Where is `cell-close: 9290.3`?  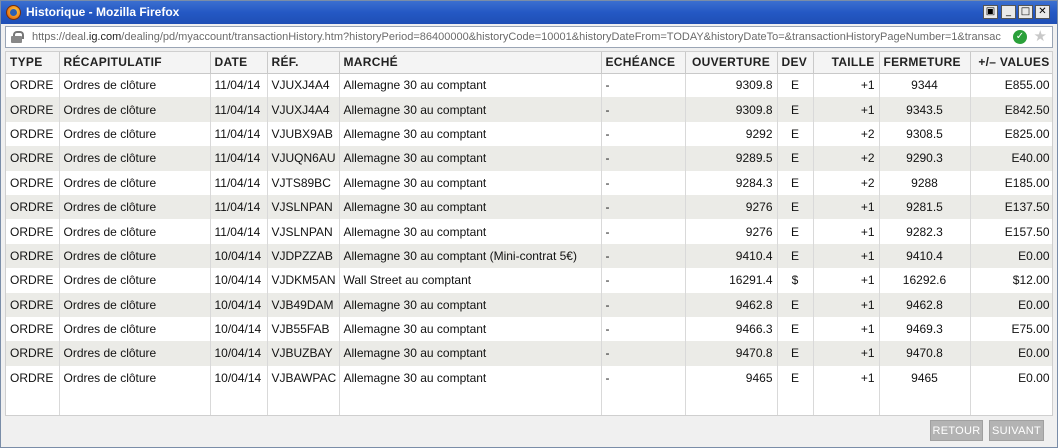
cell-close: 9290.3 is located at coordinates (925, 158).